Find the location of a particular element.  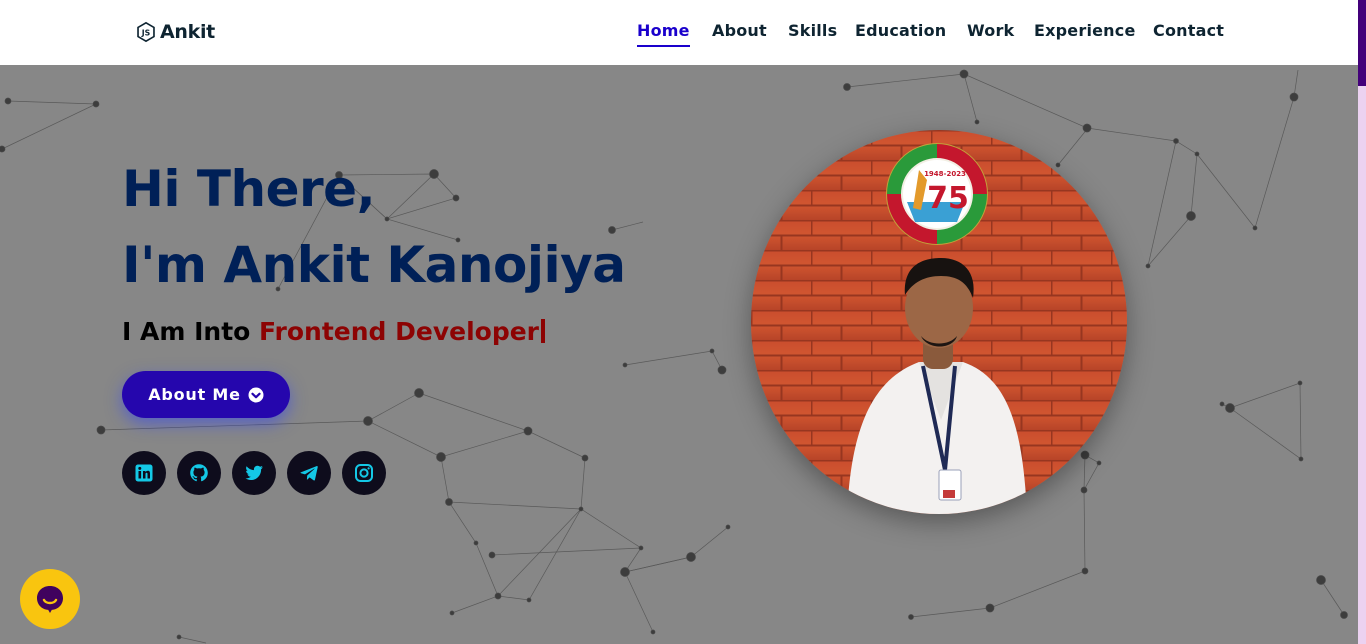

chat-widget-button is located at coordinates (50, 599).